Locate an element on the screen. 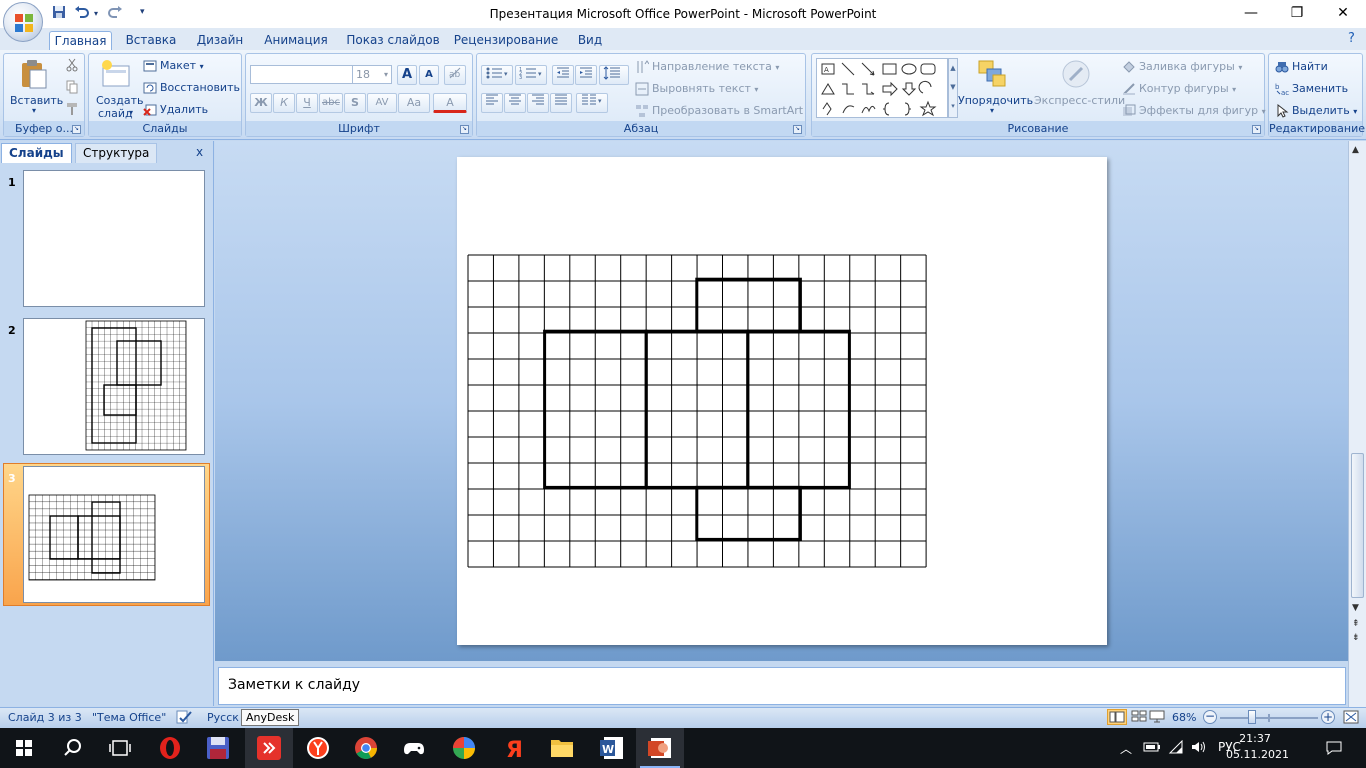 This screenshot has height=768, width=1366. bold-button: Ж is located at coordinates (261, 103).